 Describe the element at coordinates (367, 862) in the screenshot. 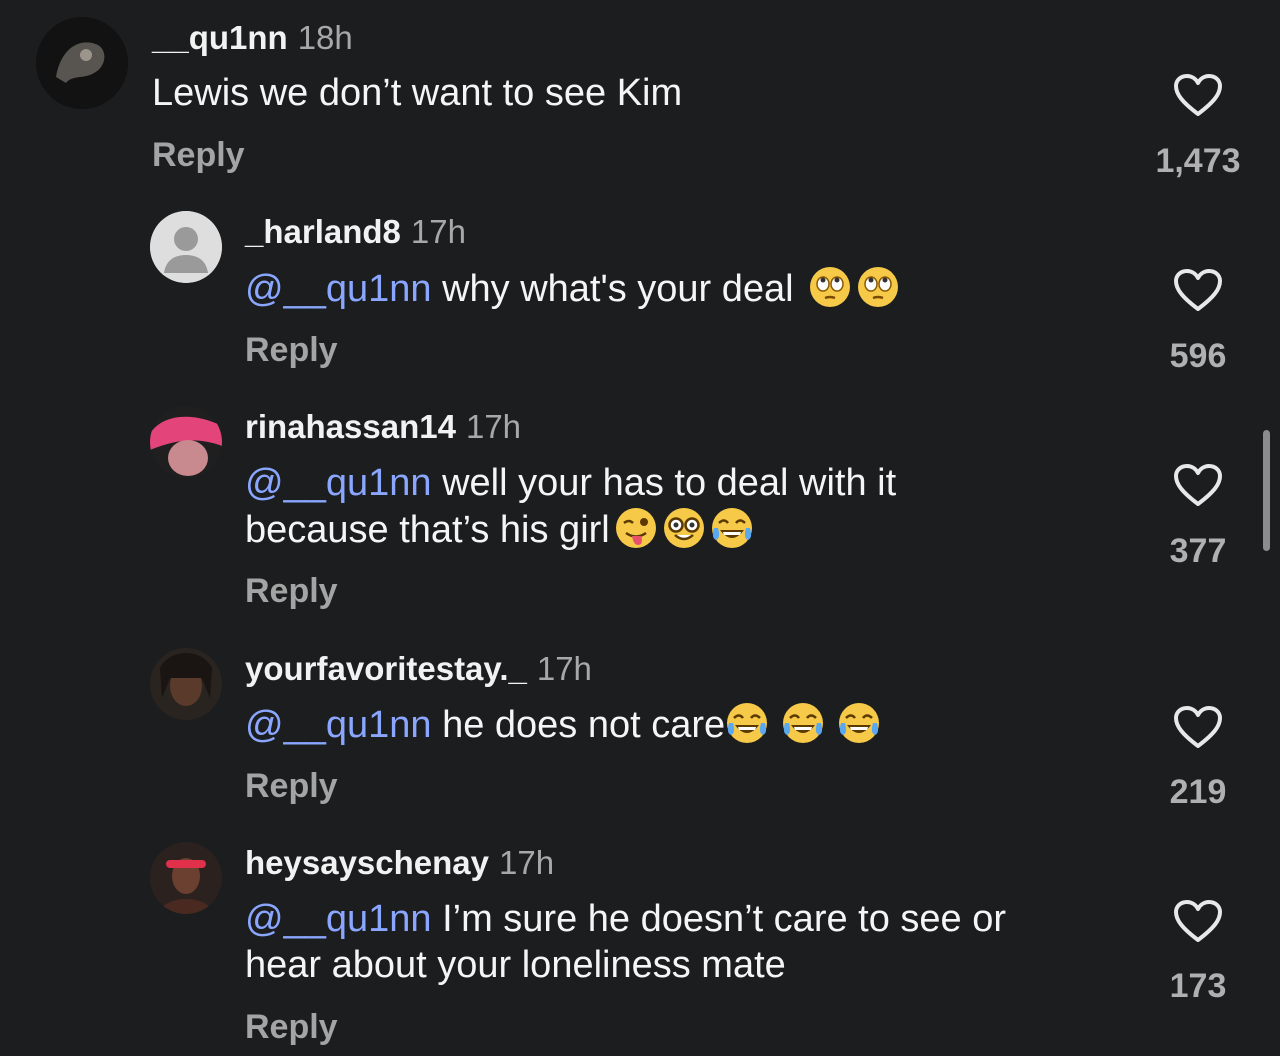

I see `username: heysayschenay` at that location.